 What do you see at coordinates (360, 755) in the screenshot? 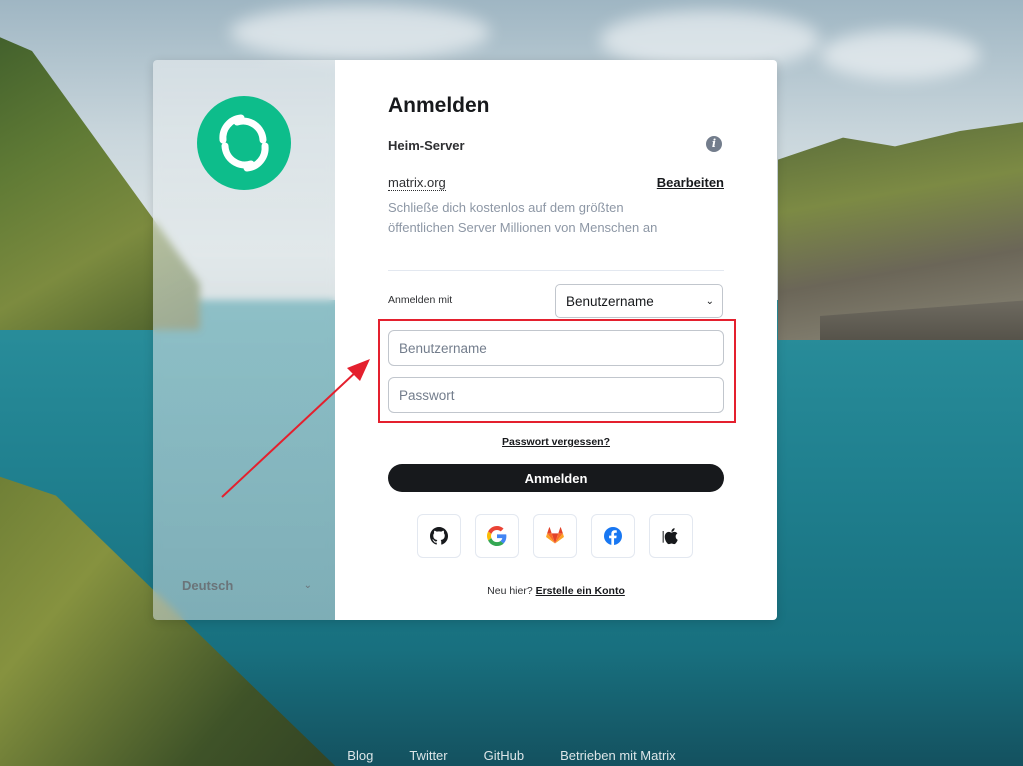
I see `footer-link-blog: Blog` at bounding box center [360, 755].